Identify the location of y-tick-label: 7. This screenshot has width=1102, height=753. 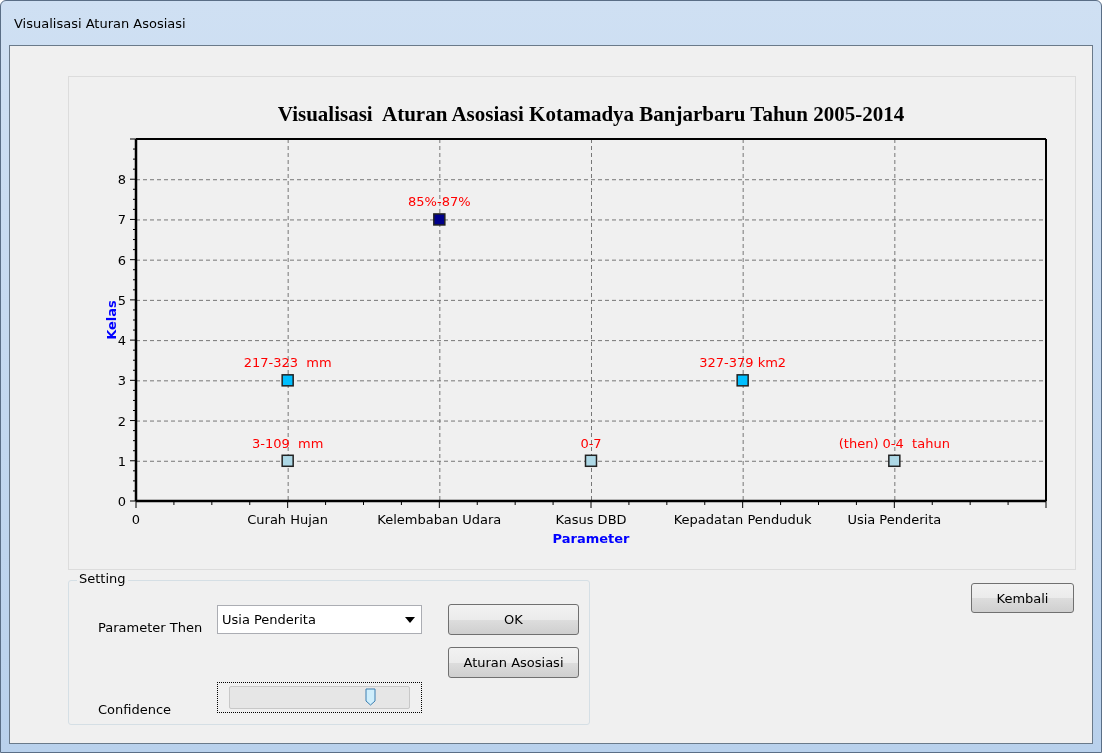
(121, 220).